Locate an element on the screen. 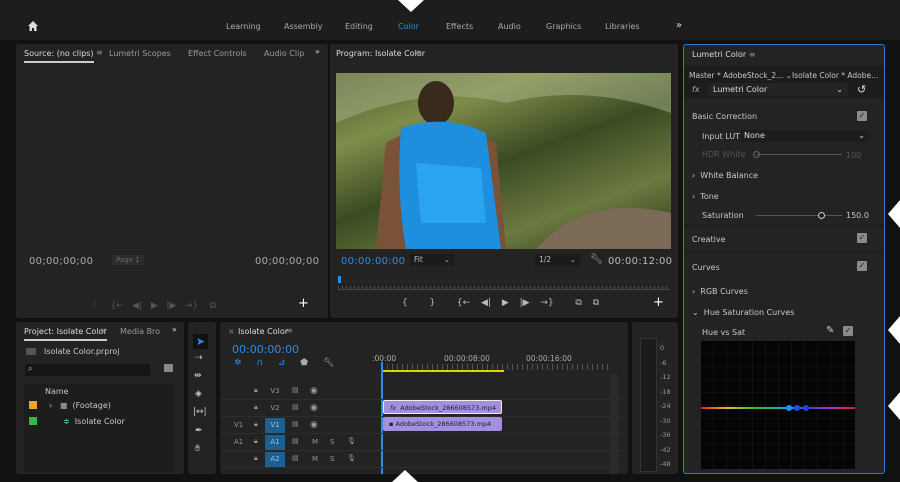  eyedropper-icon: ✎ is located at coordinates (830, 330).